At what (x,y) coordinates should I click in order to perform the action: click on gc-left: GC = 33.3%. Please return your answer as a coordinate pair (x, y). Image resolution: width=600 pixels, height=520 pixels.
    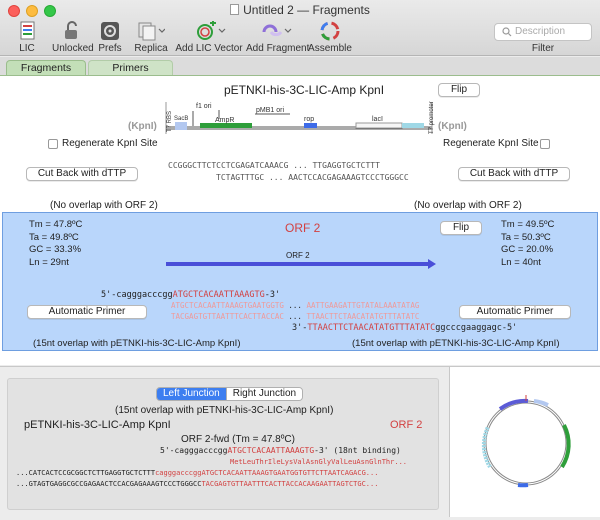
    Looking at the image, I should click on (55, 250).